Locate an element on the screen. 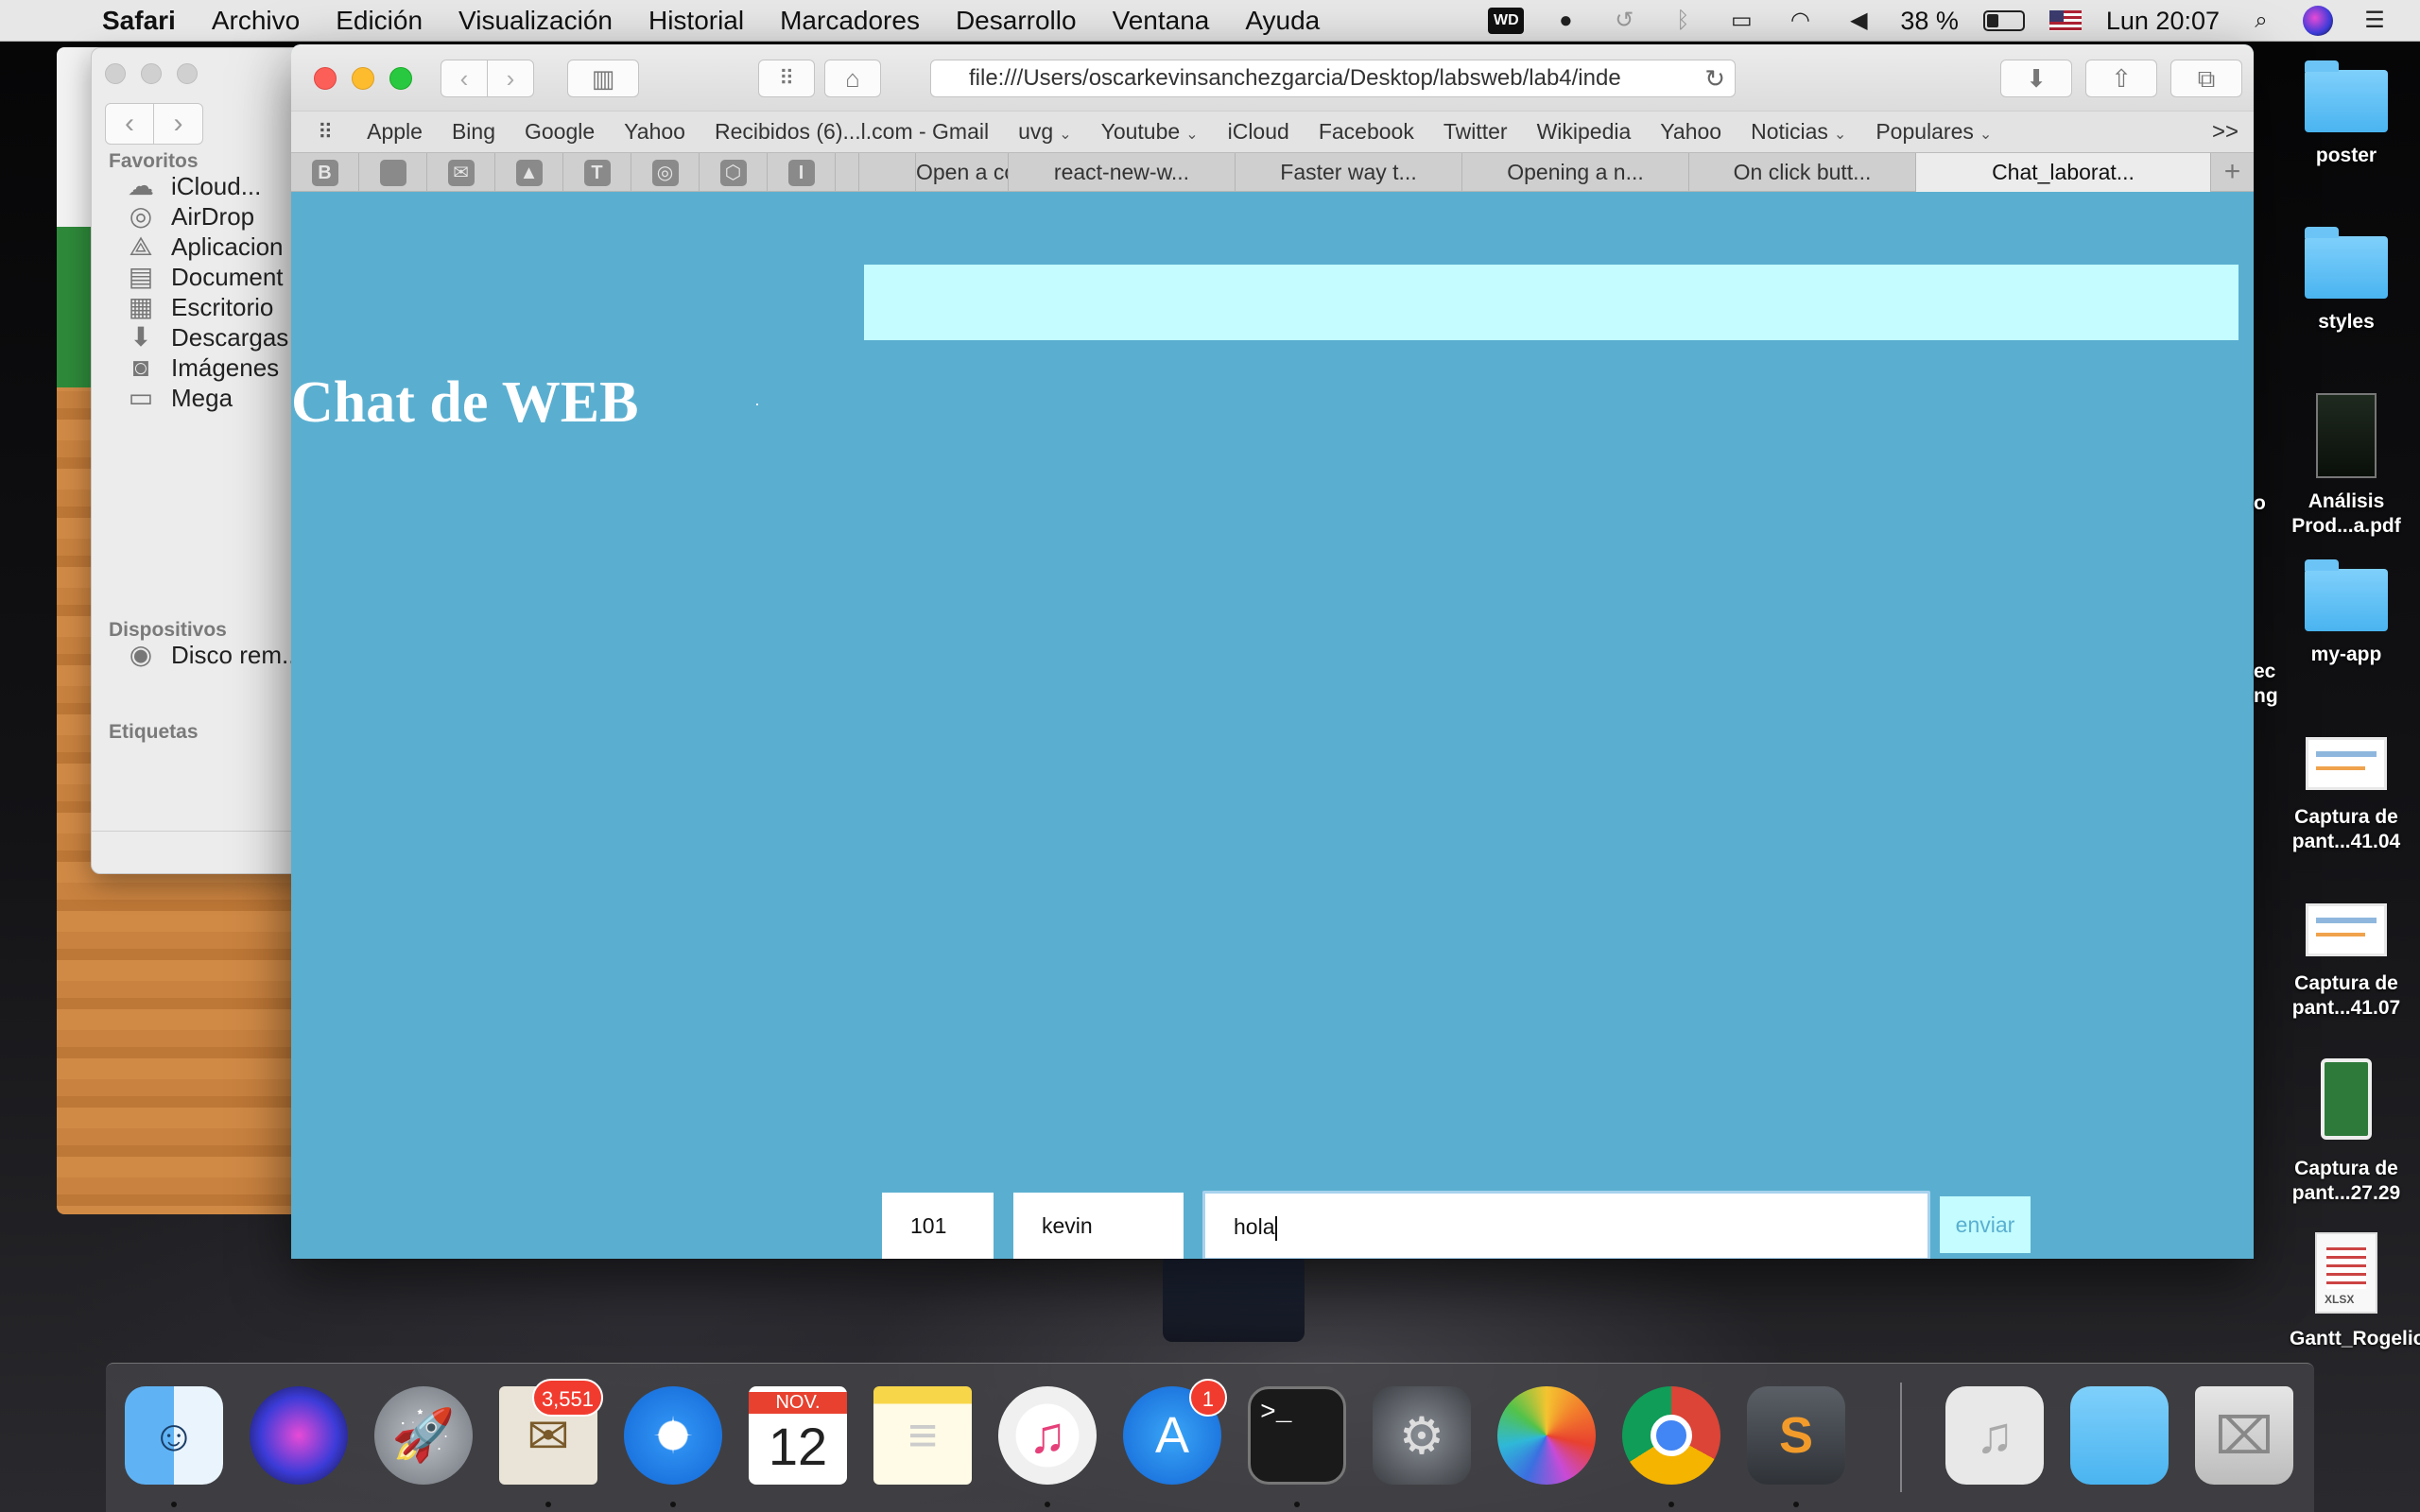  spotlight-search-icon: ⌕ is located at coordinates (2261, 21).